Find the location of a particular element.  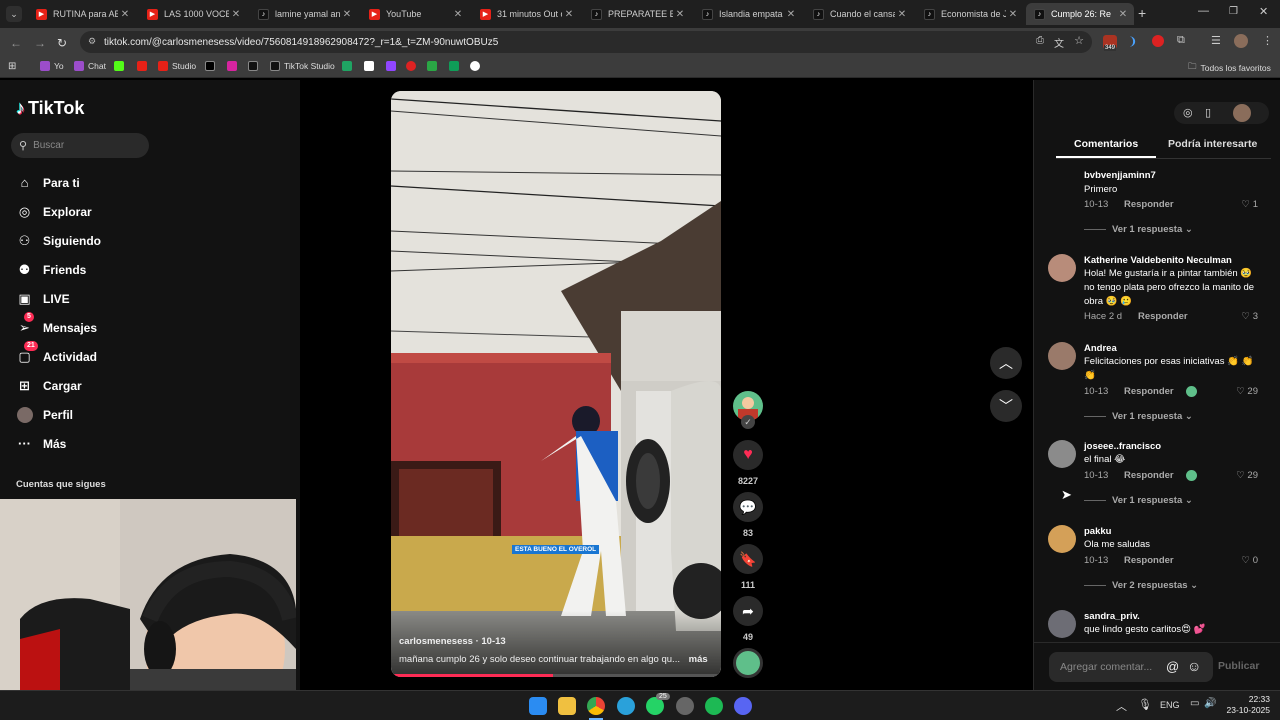

file-explorer-icon is located at coordinates (567, 706).